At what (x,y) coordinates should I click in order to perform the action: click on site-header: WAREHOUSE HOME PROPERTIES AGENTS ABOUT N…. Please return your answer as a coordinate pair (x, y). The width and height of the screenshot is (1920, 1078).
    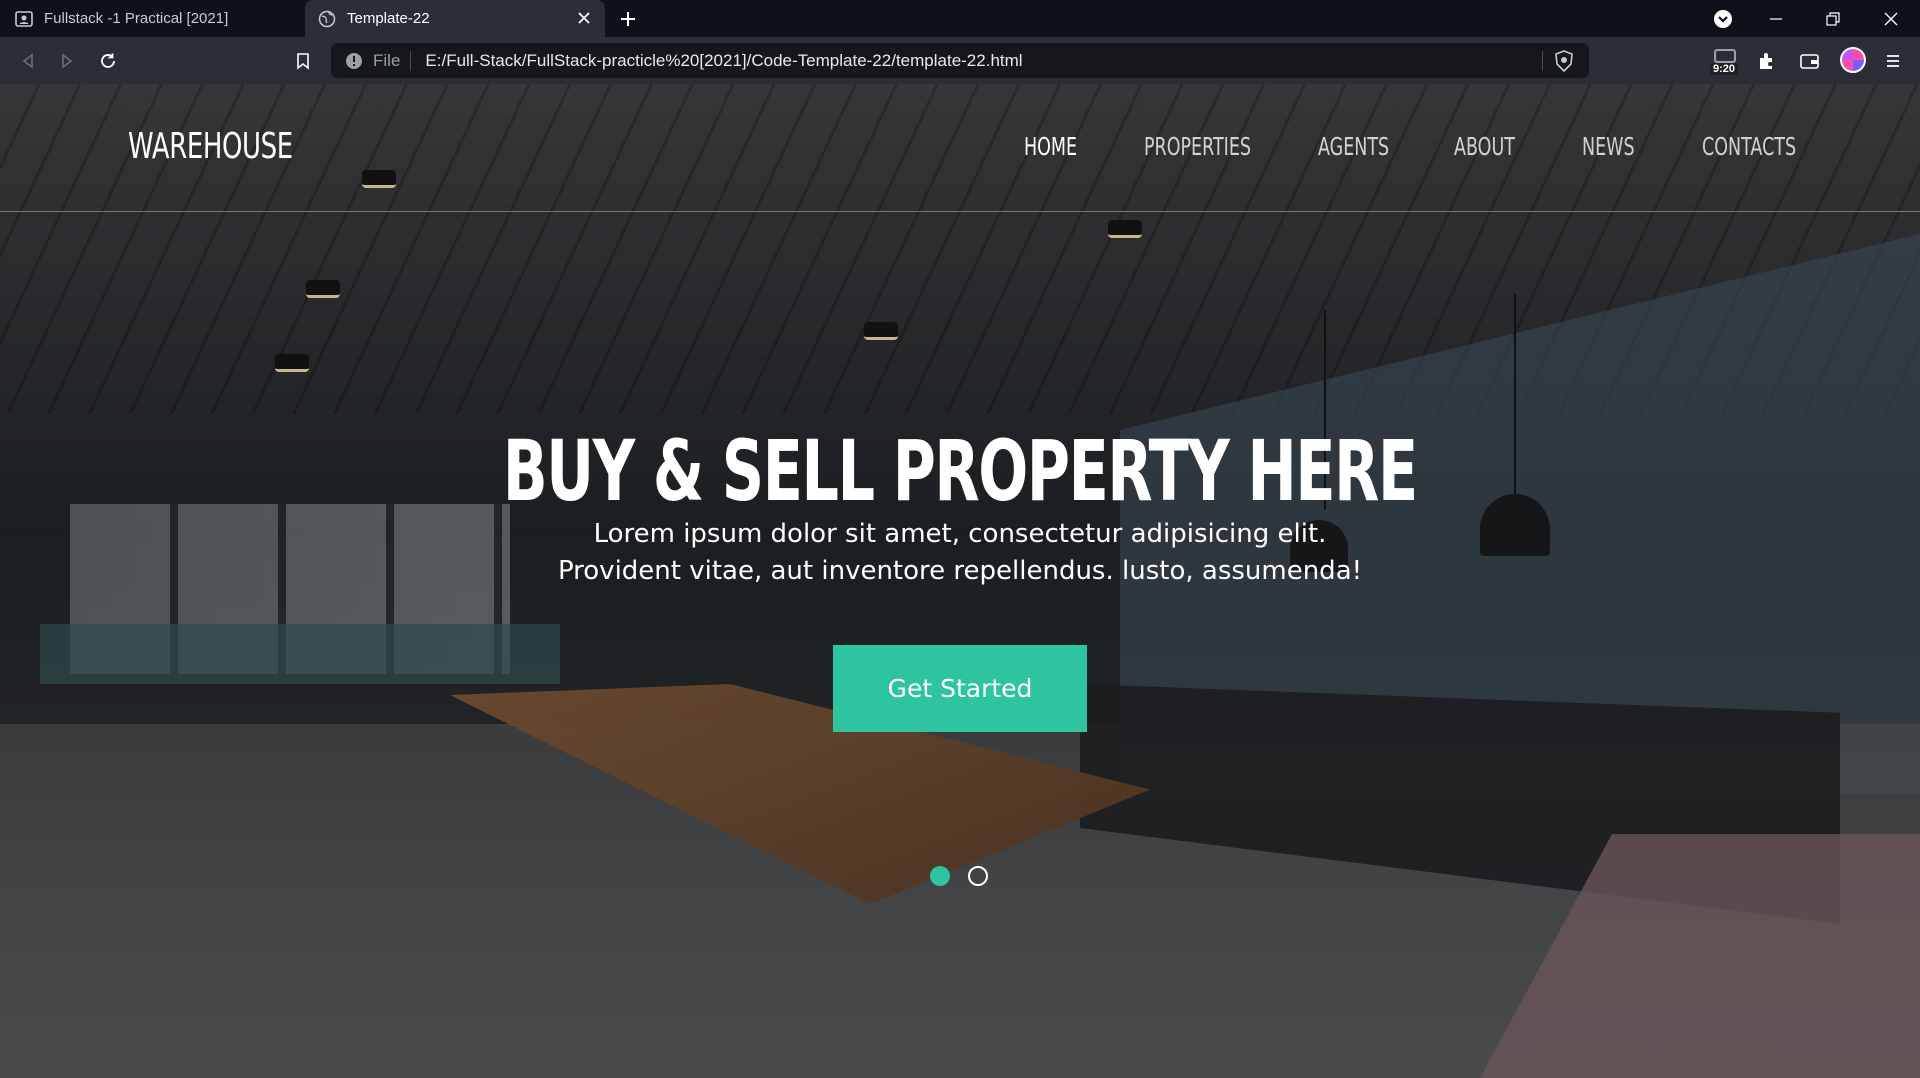
    Looking at the image, I should click on (960, 148).